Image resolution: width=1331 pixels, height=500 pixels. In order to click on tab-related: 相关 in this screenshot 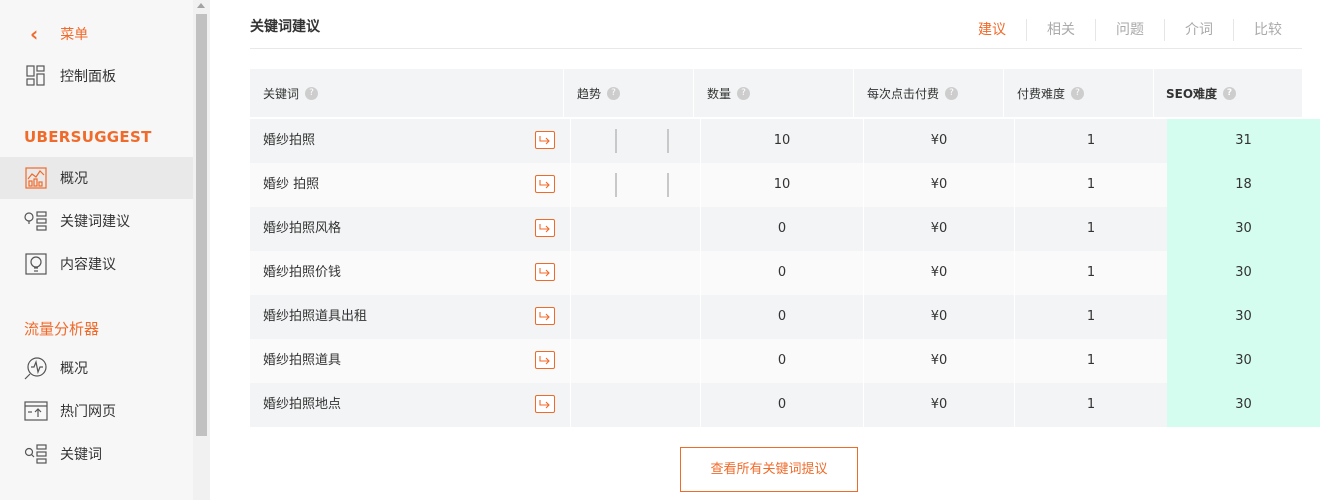, I will do `click(1060, 30)`.